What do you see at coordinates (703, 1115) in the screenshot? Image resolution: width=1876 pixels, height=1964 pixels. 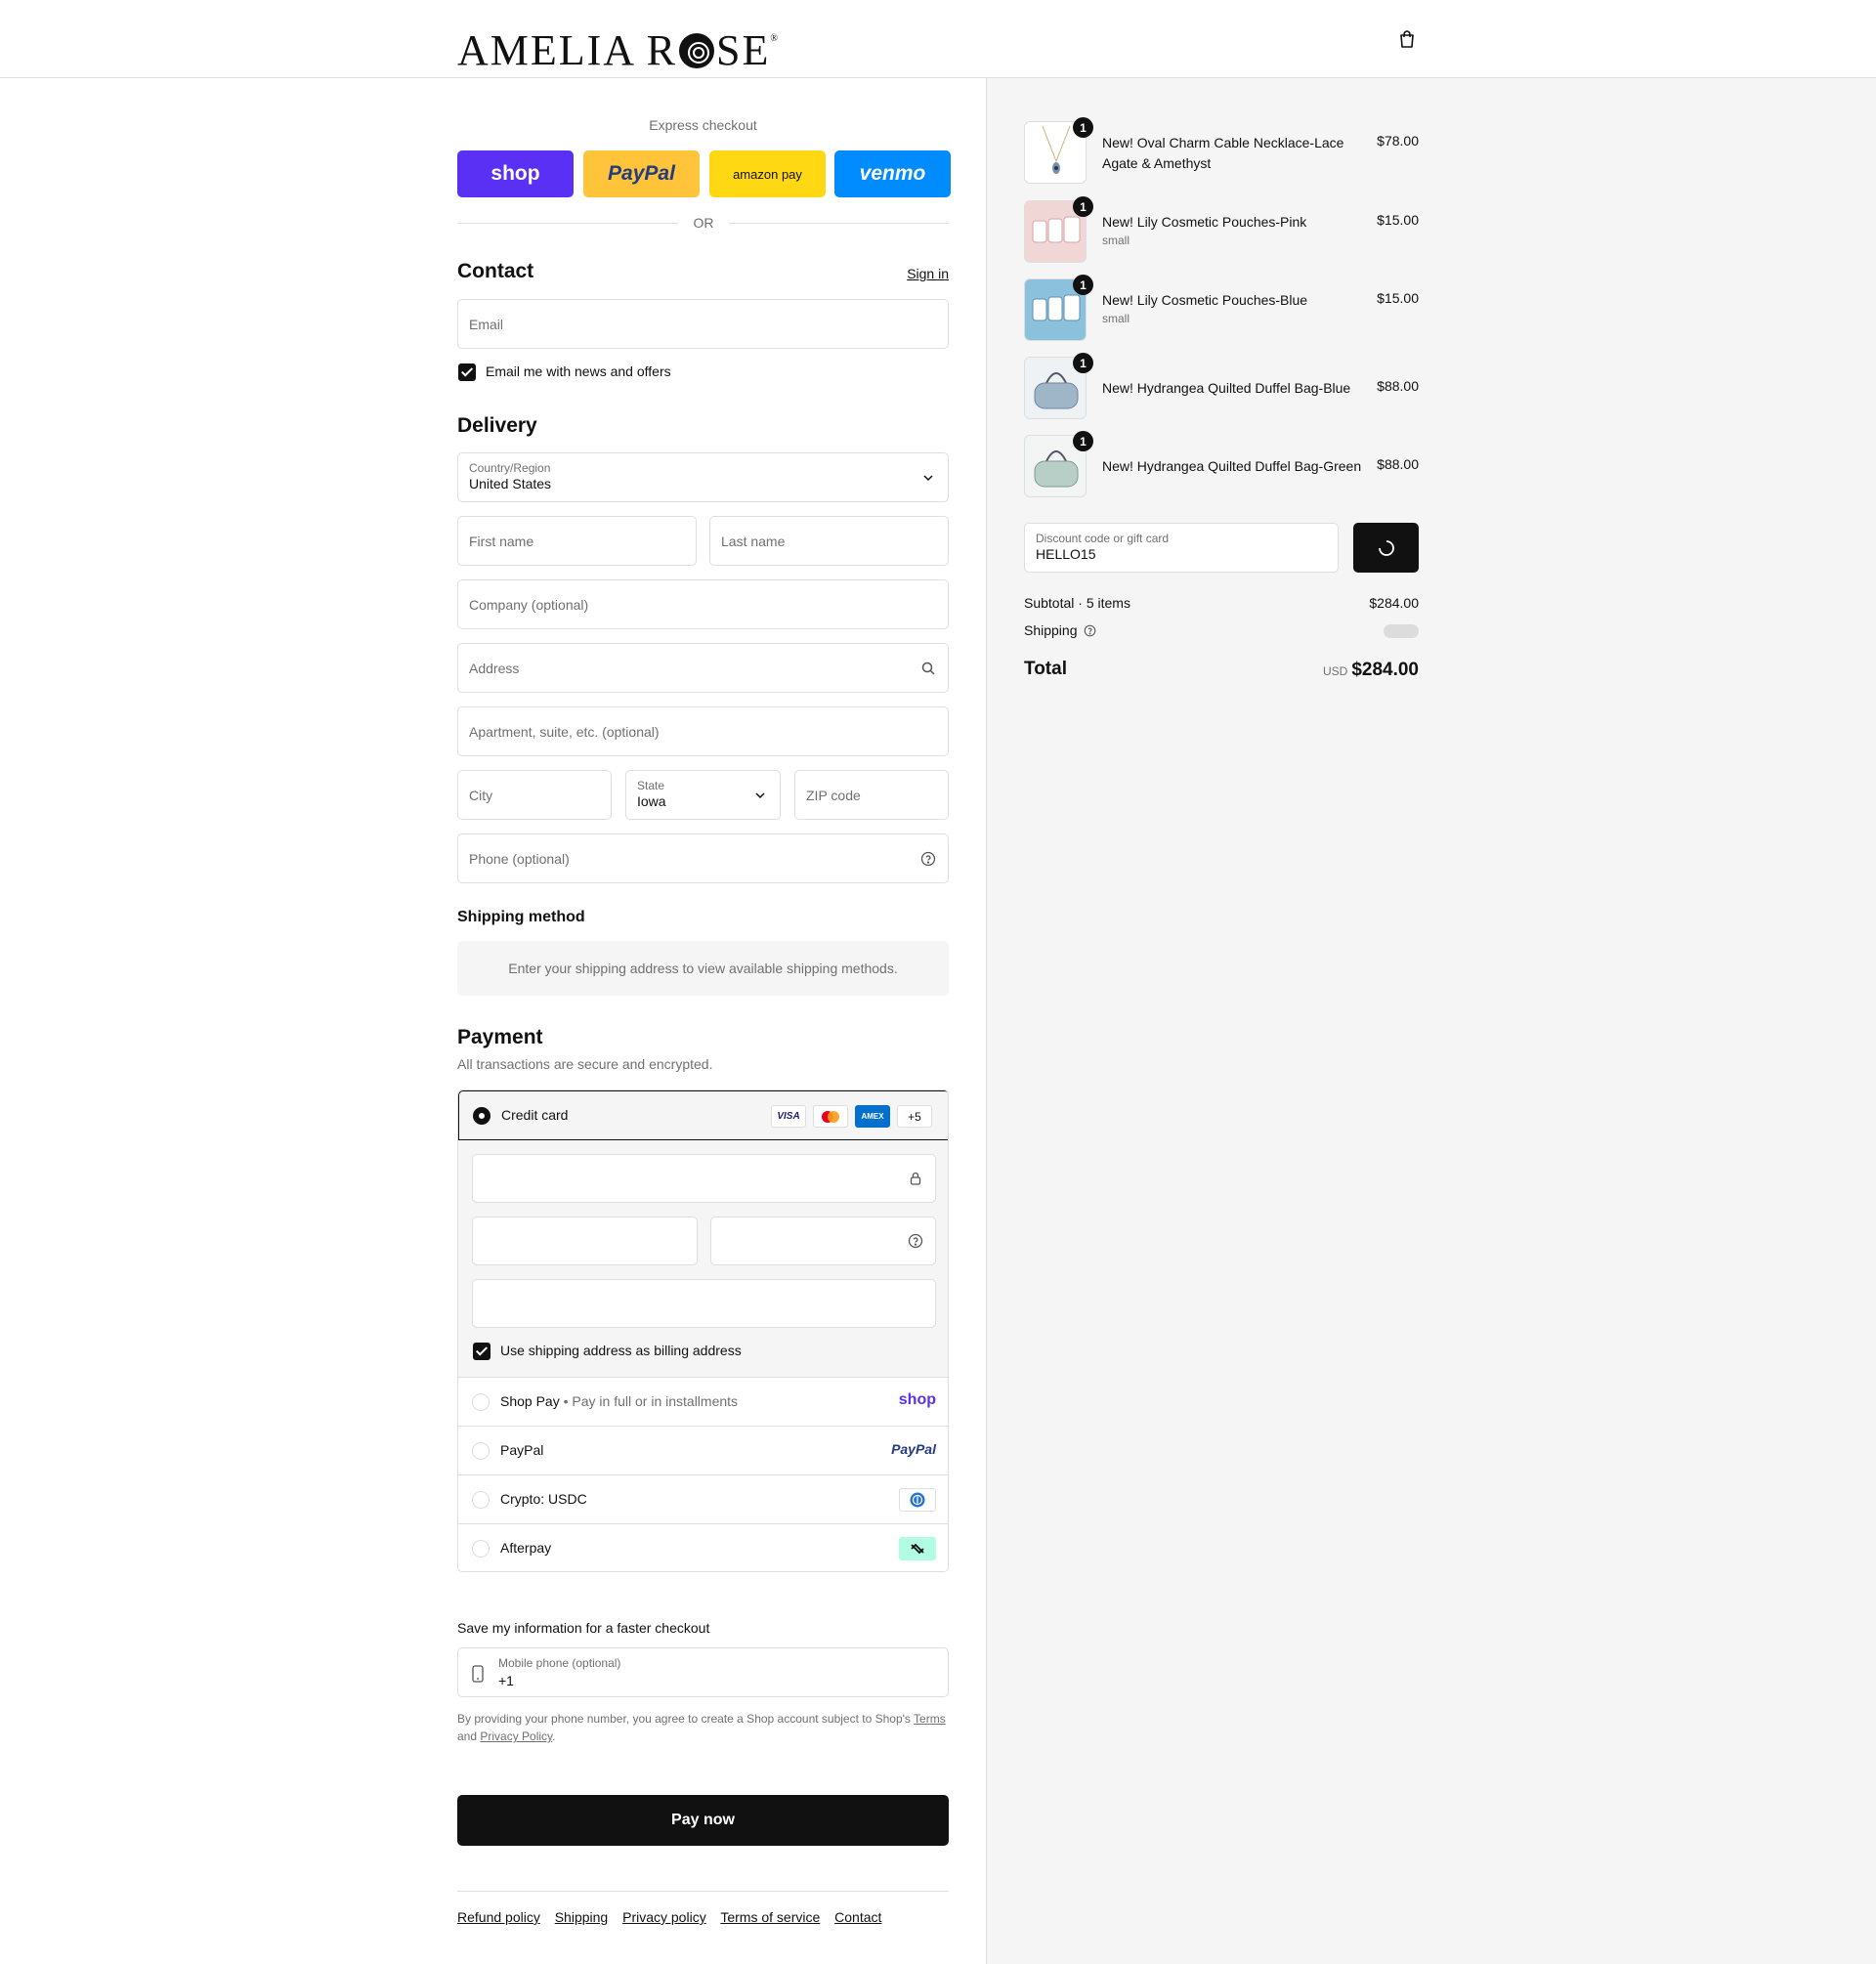 I see `credit-card-option: Credit card VISA AMEX +5` at bounding box center [703, 1115].